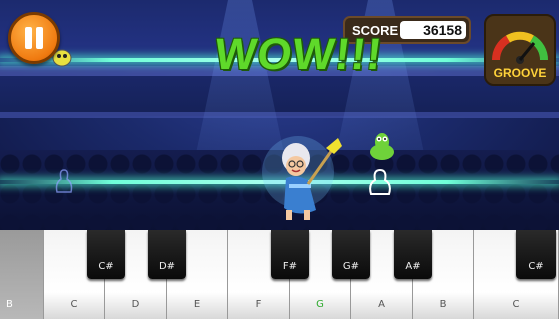  What do you see at coordinates (520, 73) in the screenshot?
I see `groove-label: GROOVE` at bounding box center [520, 73].